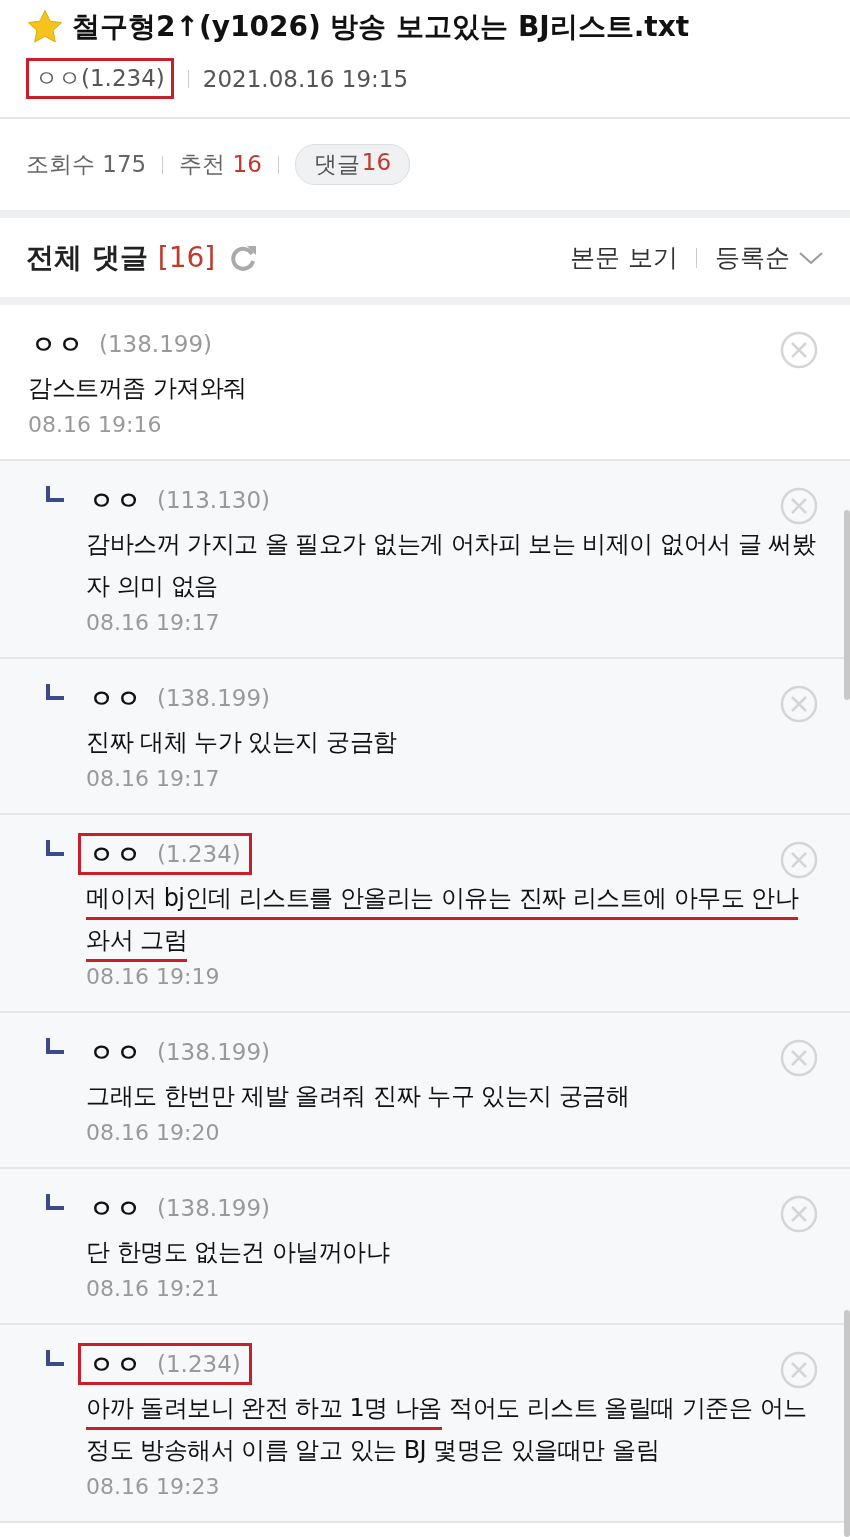 Image resolution: width=850 pixels, height=1537 pixels. What do you see at coordinates (238, 1252) in the screenshot?
I see `comment-text: 단 한명도 없는건 아닐꺼아냐` at bounding box center [238, 1252].